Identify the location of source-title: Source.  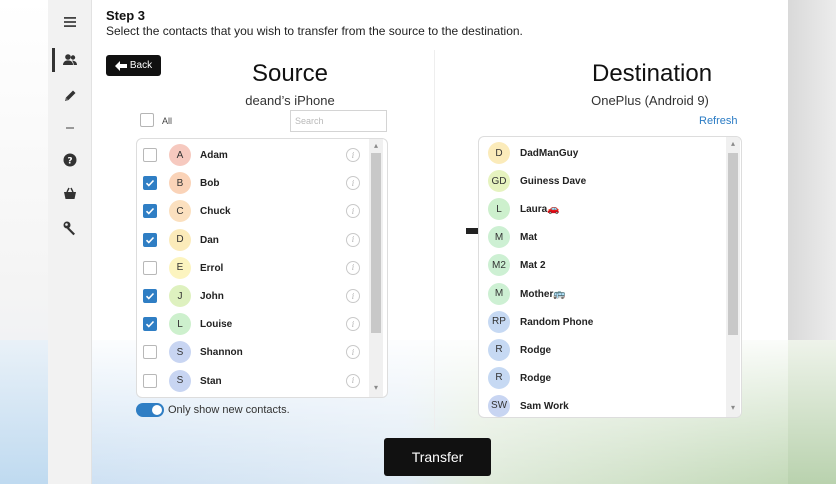
(290, 73).